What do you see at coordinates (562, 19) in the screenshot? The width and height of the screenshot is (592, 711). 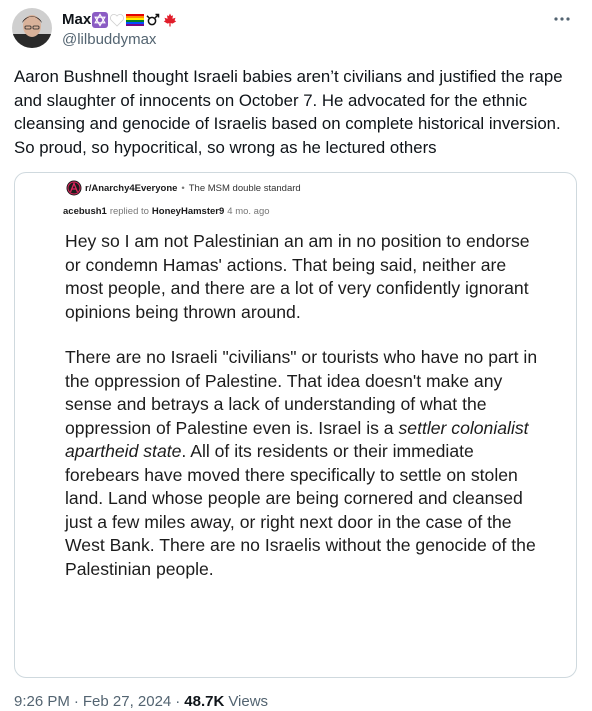 I see `more-options-icon` at bounding box center [562, 19].